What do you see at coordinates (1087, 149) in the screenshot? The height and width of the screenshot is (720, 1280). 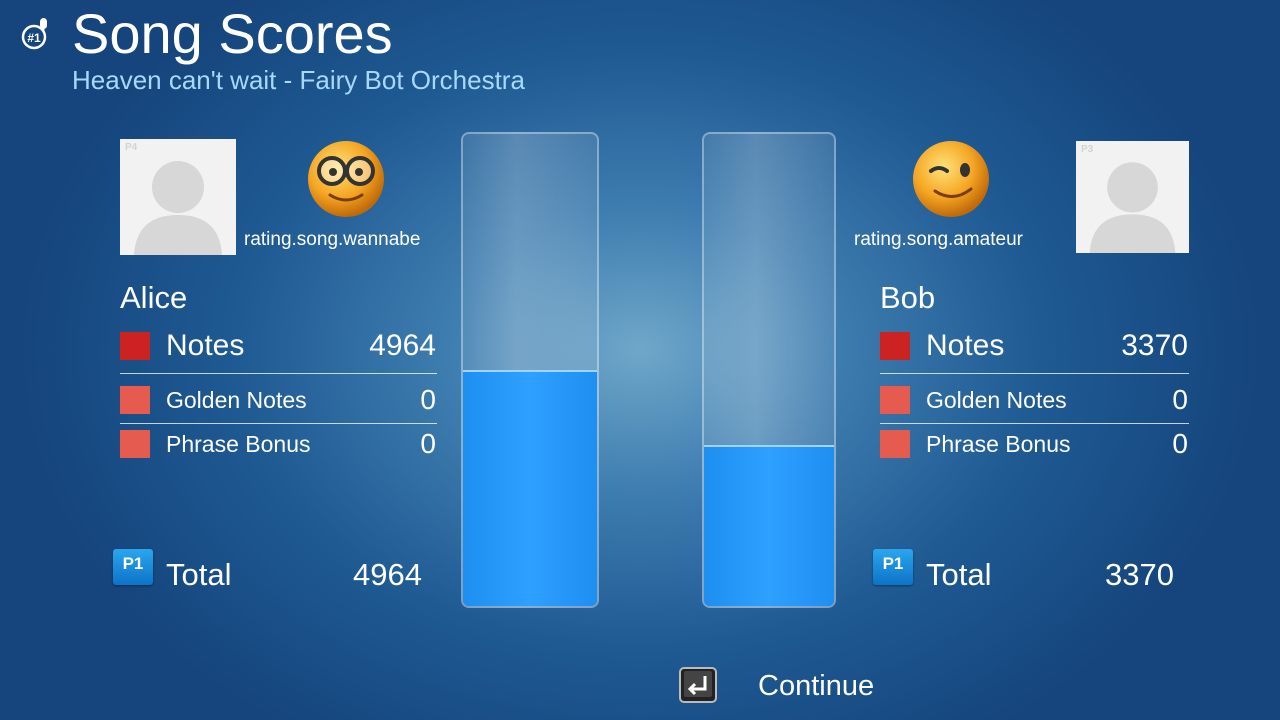 I see `avatar-tag: P3` at bounding box center [1087, 149].